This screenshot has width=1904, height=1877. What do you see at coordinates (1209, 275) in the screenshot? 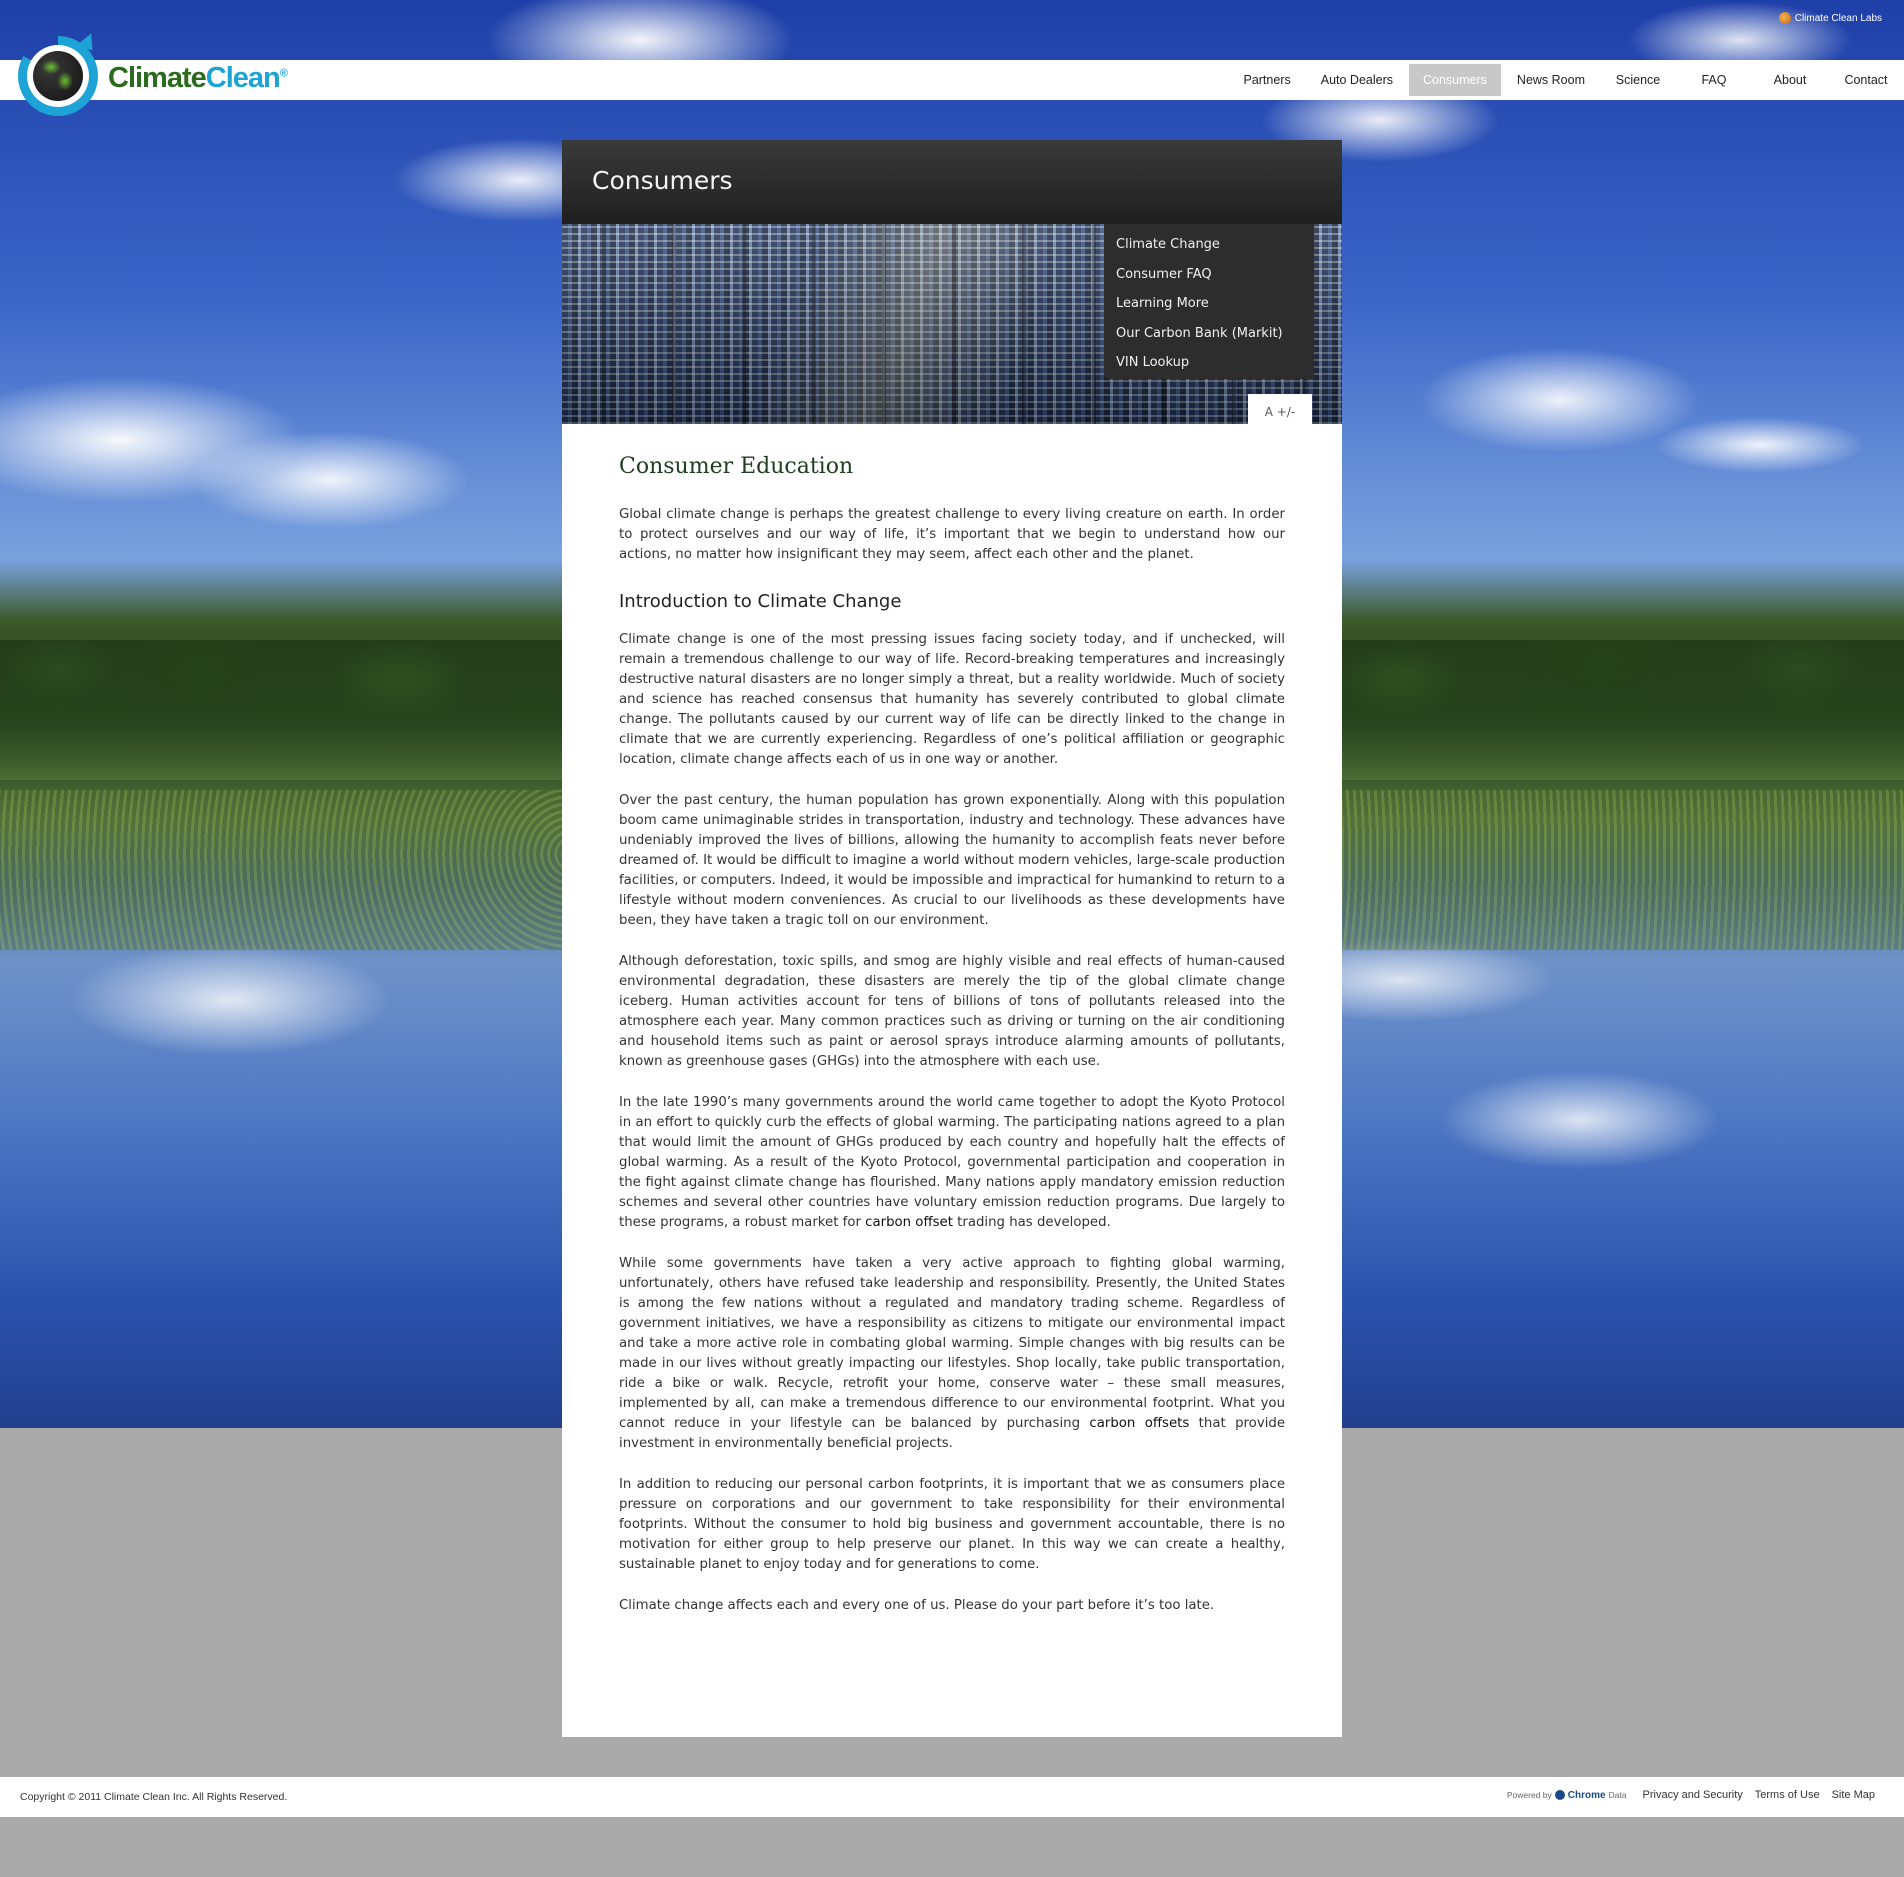
I see `subnav-consumer-faq: Consumer FAQ` at bounding box center [1209, 275].